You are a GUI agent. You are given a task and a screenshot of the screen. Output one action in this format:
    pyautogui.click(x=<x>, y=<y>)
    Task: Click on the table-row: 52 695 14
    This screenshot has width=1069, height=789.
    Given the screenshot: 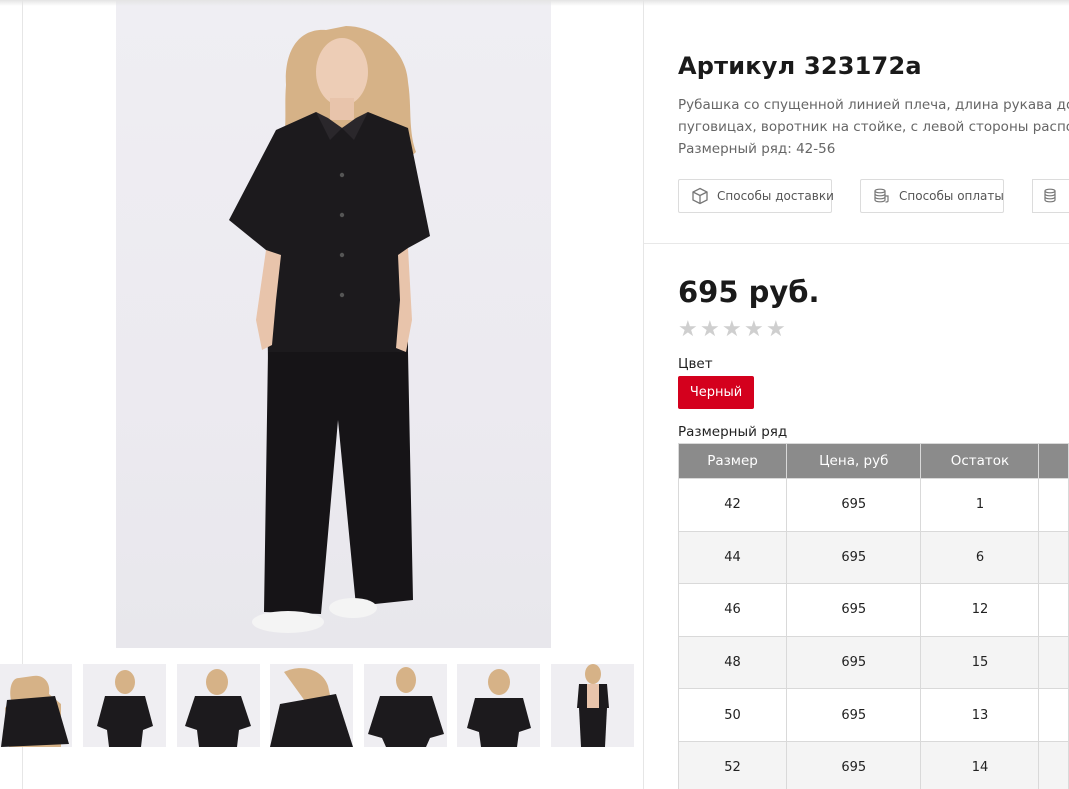 What is the action you would take?
    pyautogui.click(x=873, y=764)
    